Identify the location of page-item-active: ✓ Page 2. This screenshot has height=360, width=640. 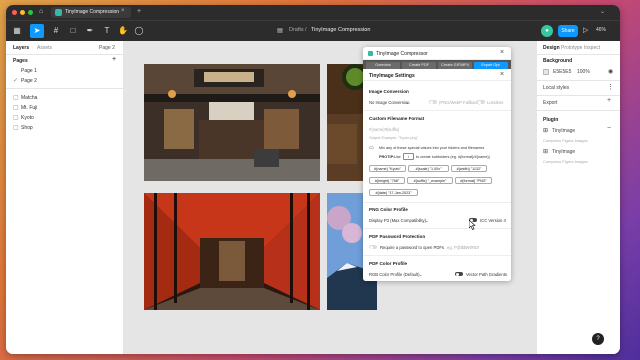
(68, 81).